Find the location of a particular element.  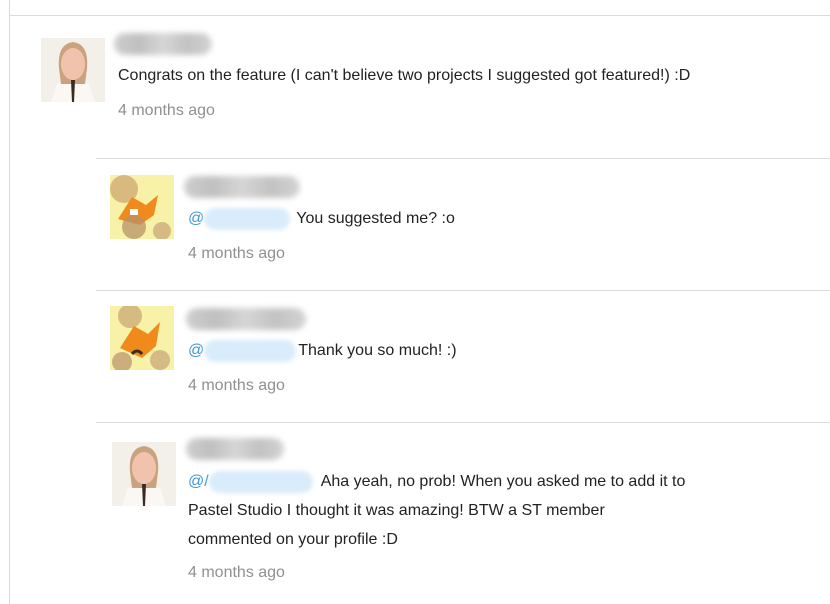

comment-text: Thank you so much! :) is located at coordinates (377, 350).